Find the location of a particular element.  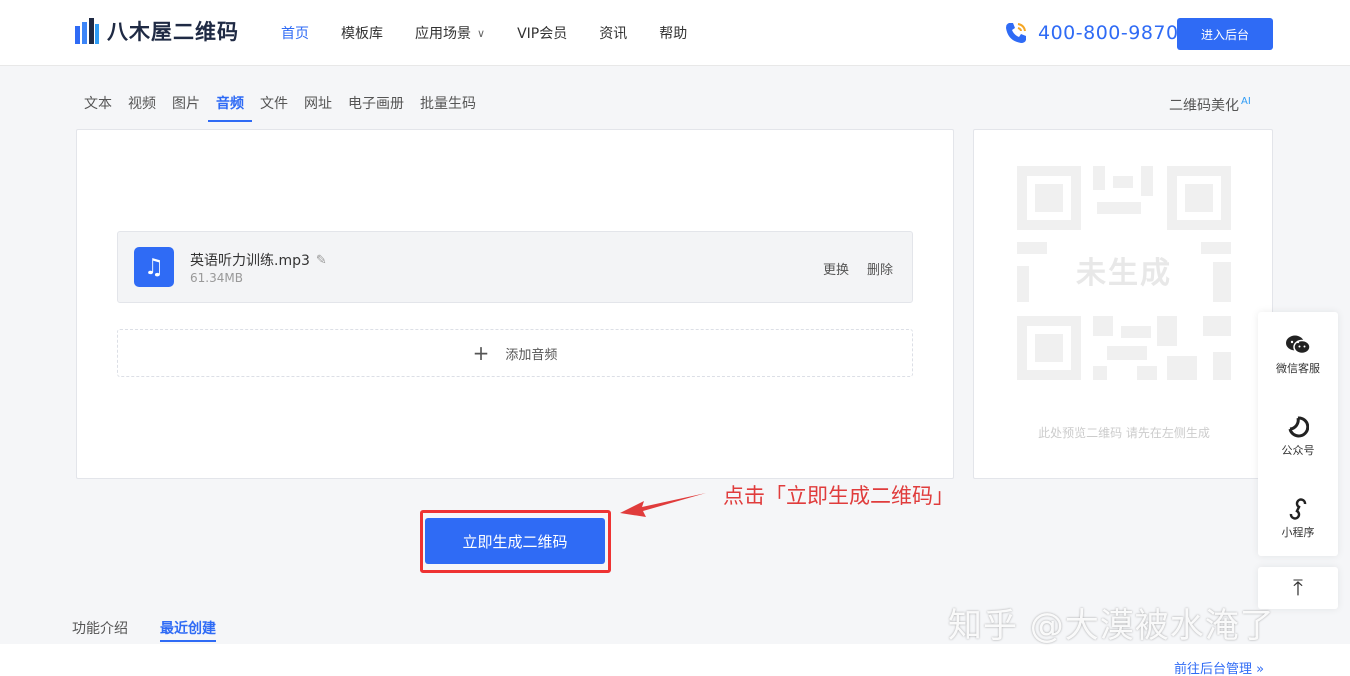

qr-status-label: 未生成 is located at coordinates (1124, 273).